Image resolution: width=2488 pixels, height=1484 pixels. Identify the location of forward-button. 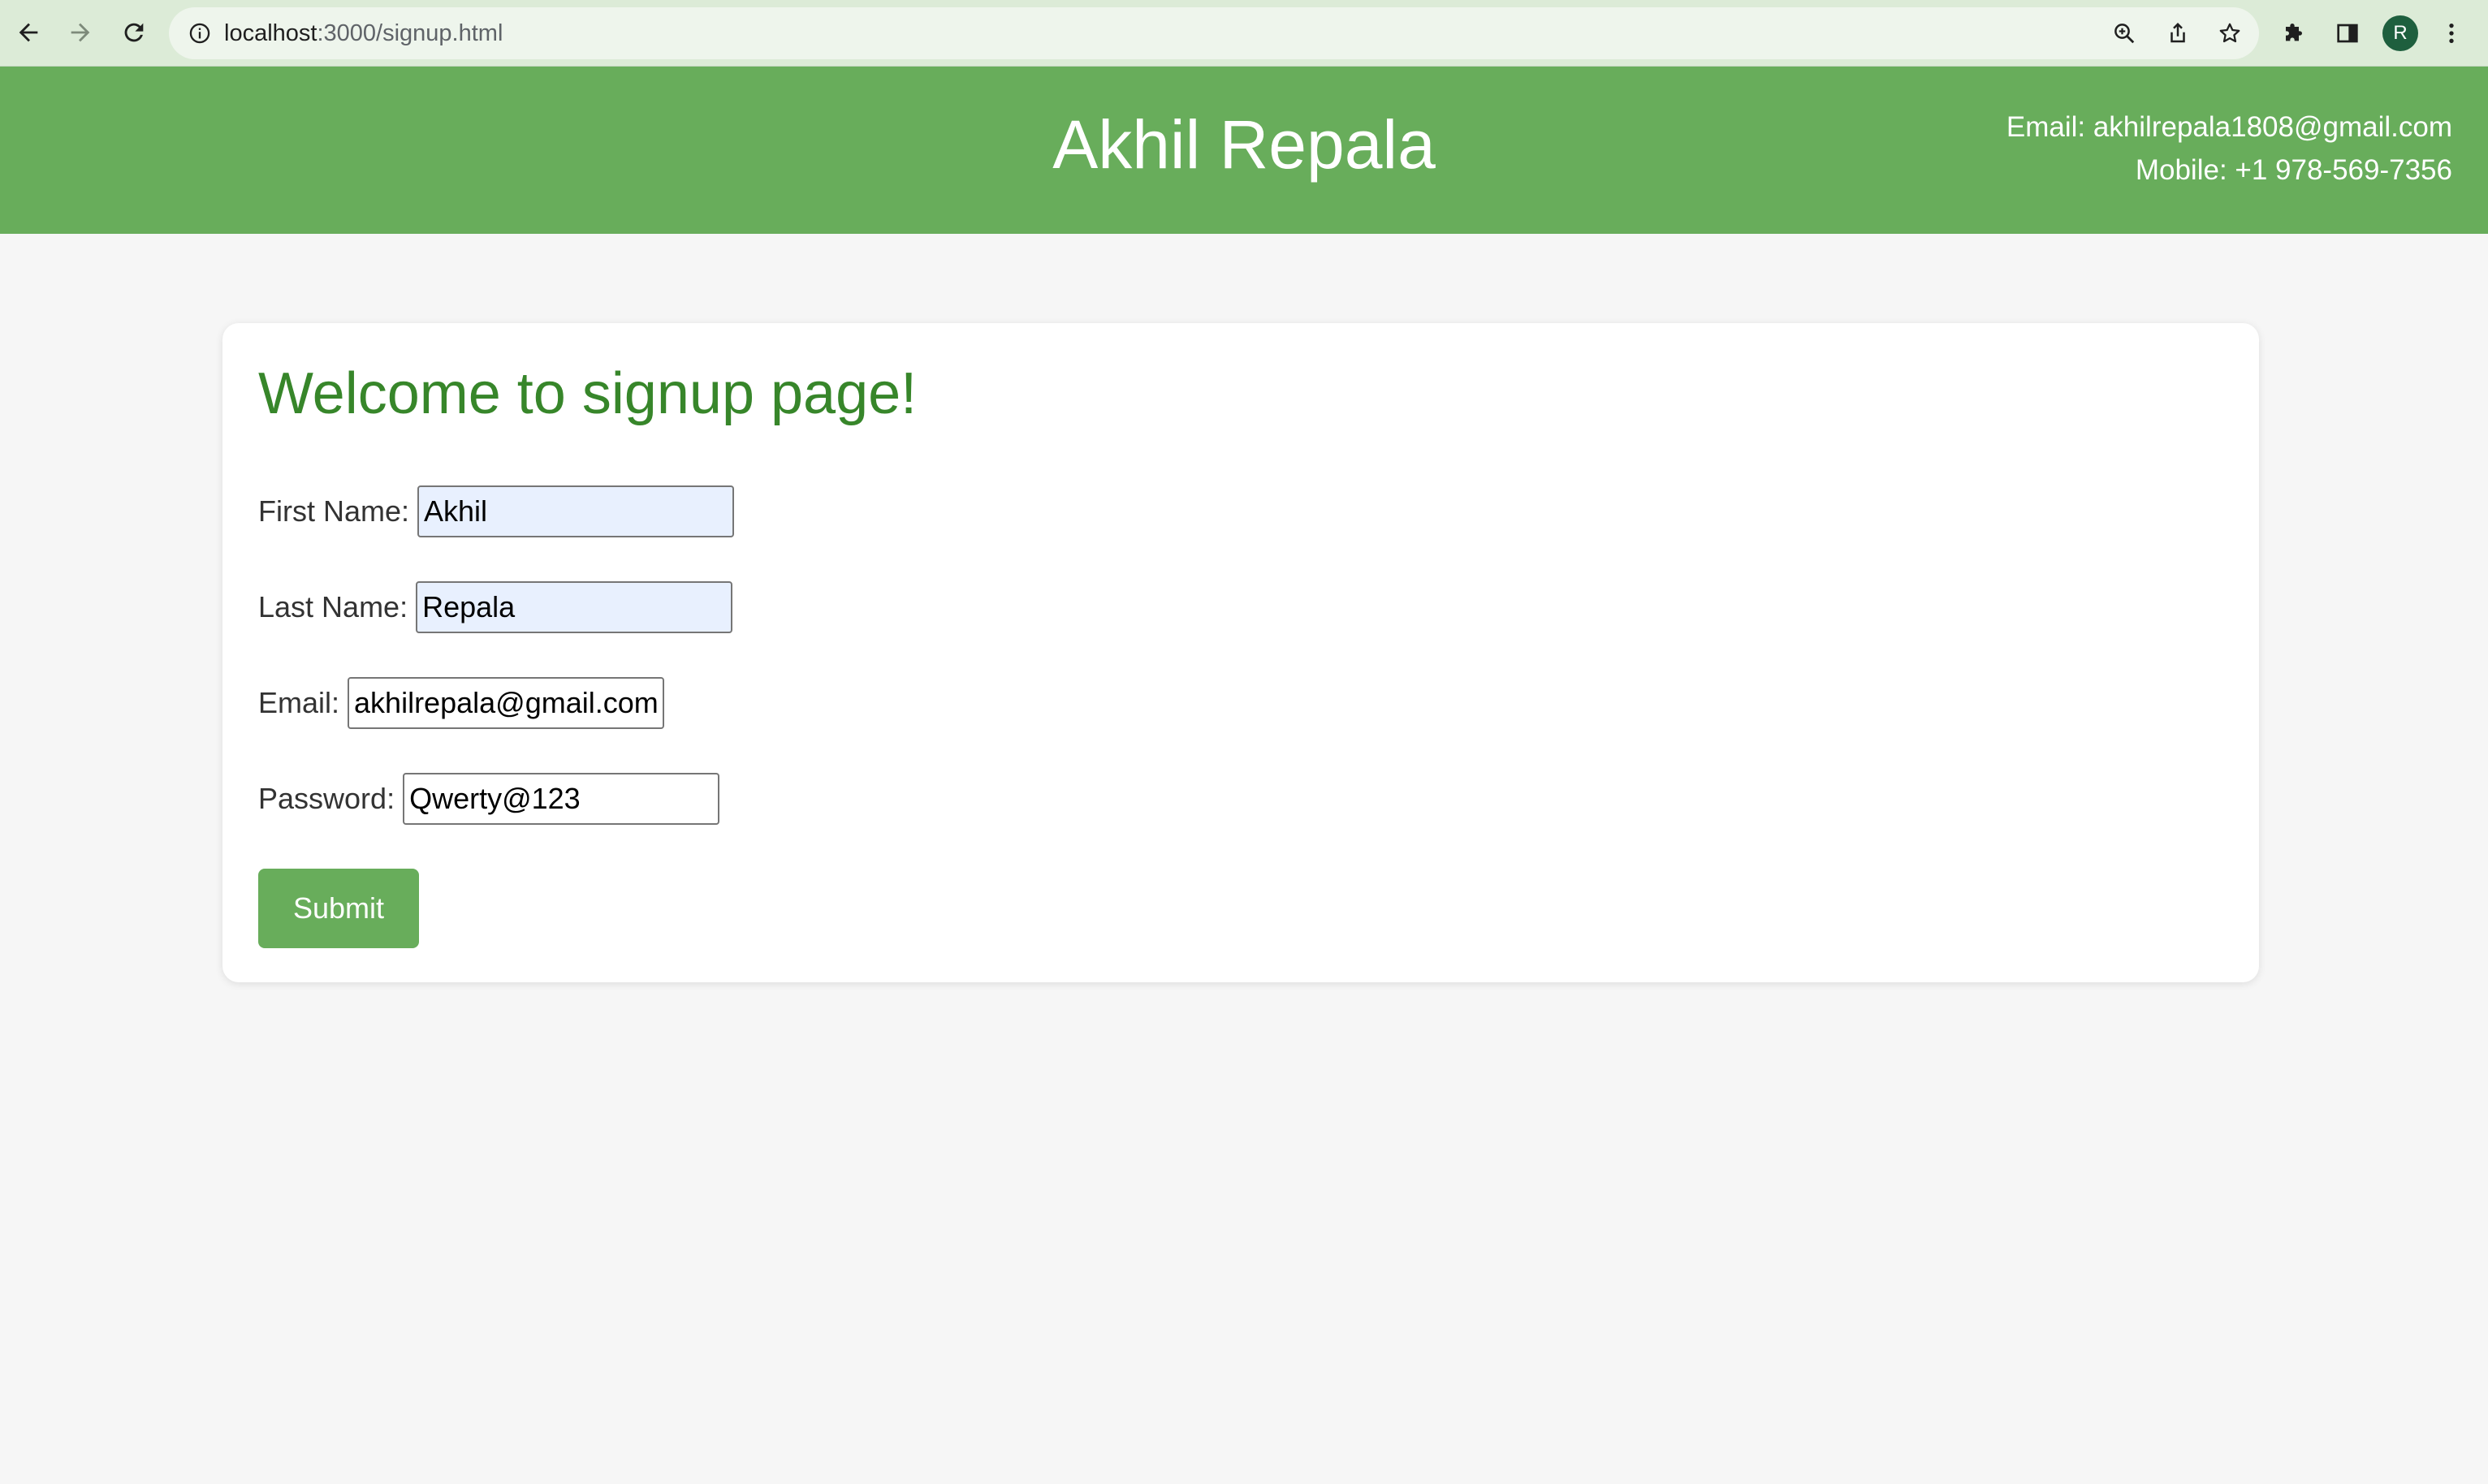
(80, 32).